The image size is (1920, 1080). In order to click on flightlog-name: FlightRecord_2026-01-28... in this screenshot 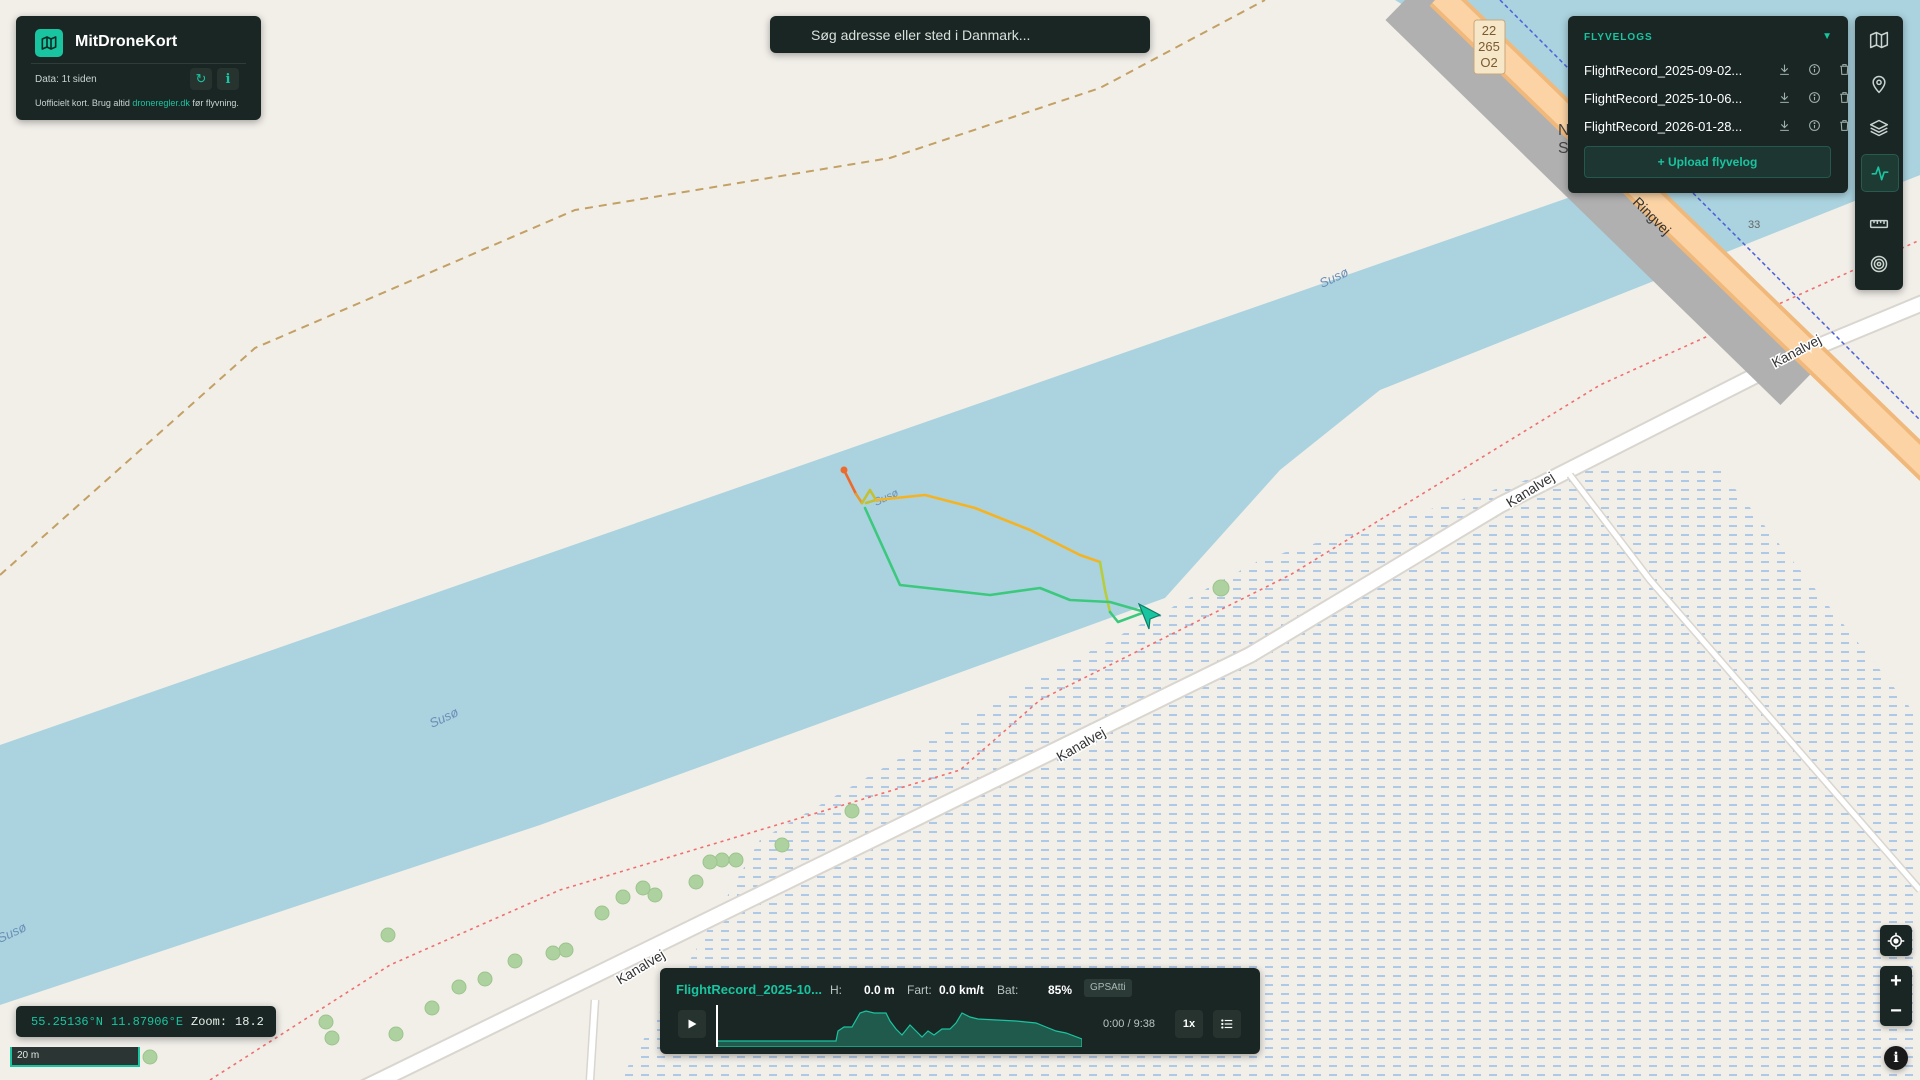, I will do `click(1663, 126)`.